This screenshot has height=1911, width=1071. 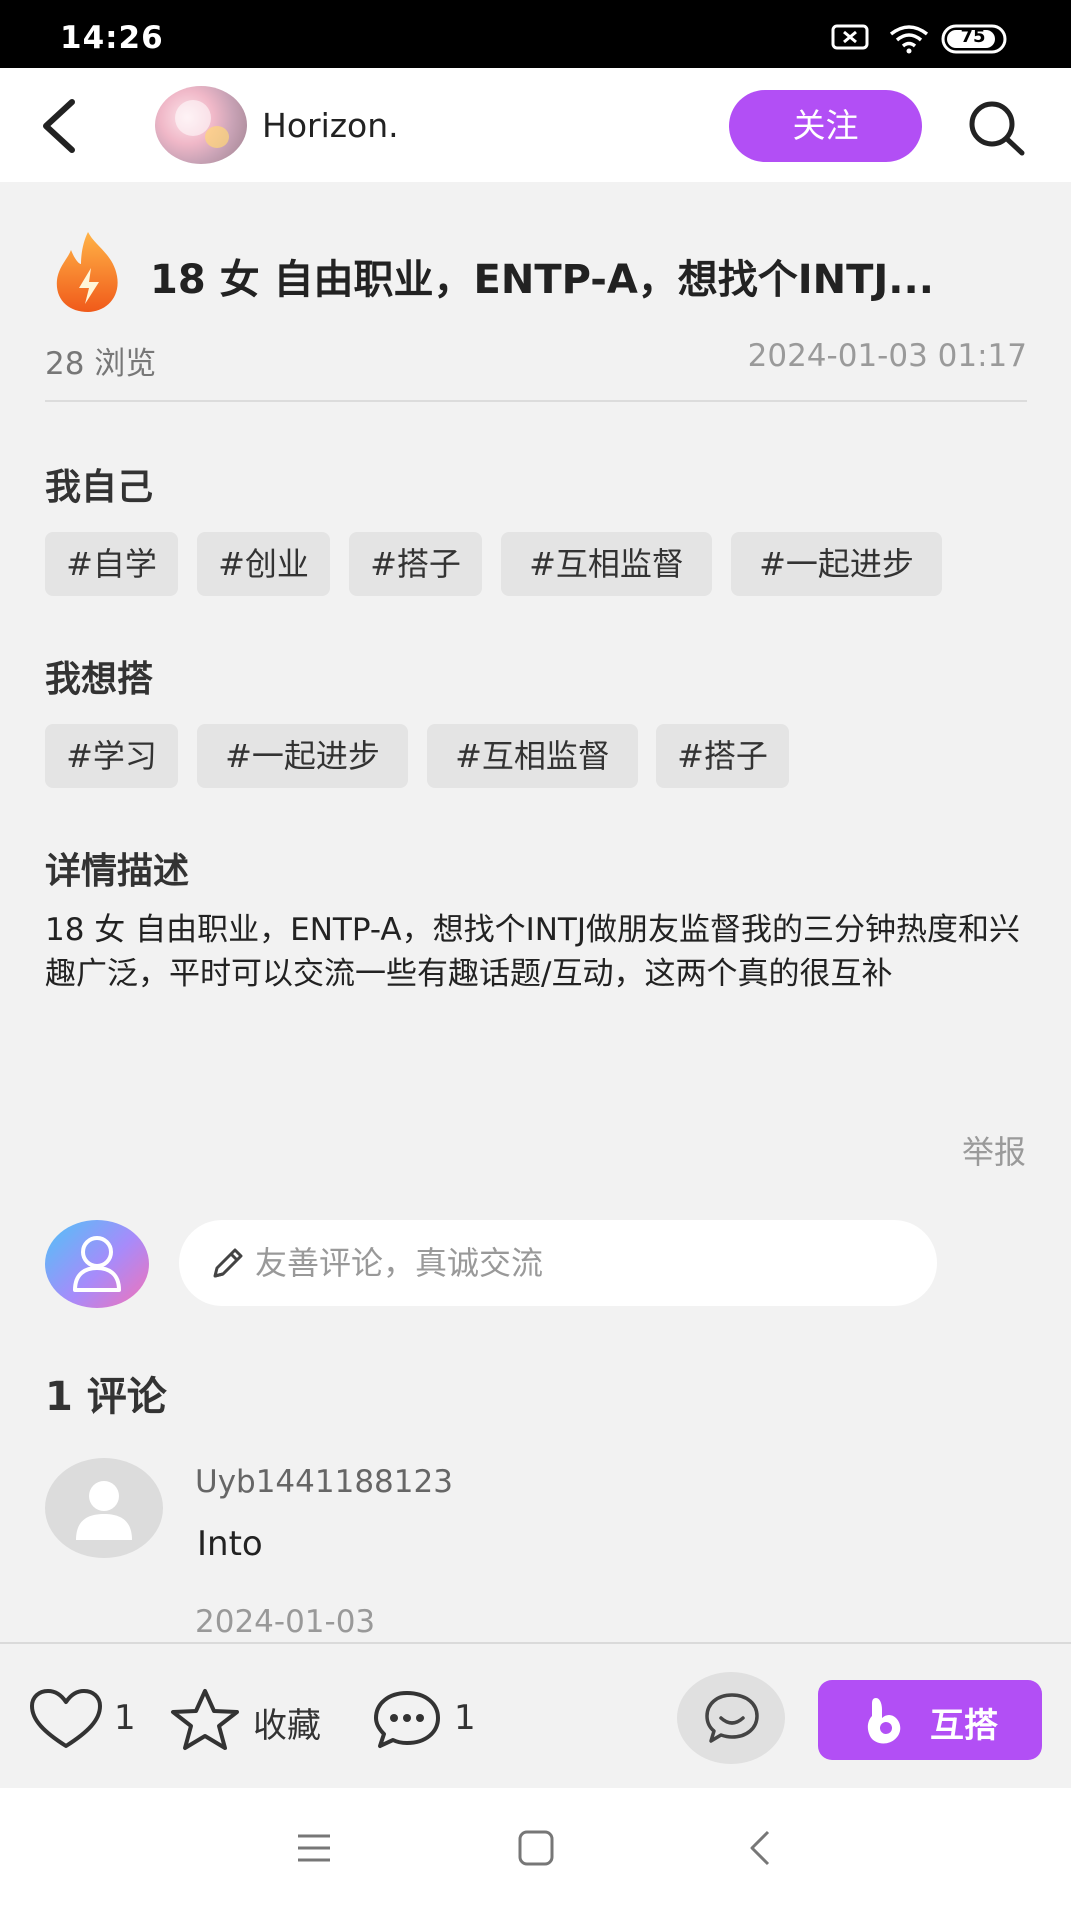 What do you see at coordinates (287, 1726) in the screenshot?
I see `favorite-label: 收藏` at bounding box center [287, 1726].